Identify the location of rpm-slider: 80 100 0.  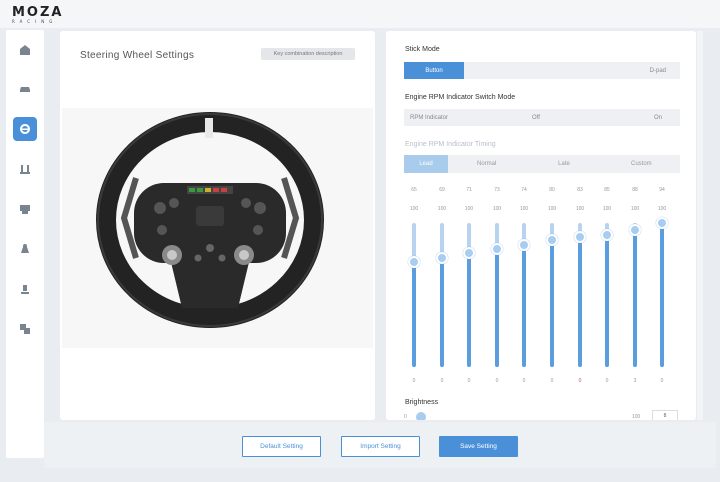
(552, 287).